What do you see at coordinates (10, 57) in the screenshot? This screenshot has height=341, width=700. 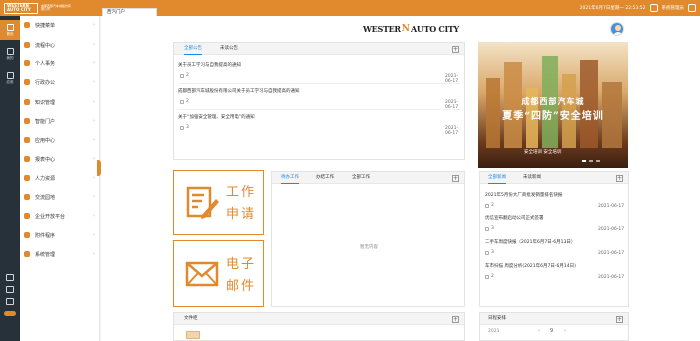 I see `rail-label: 我的` at bounding box center [10, 57].